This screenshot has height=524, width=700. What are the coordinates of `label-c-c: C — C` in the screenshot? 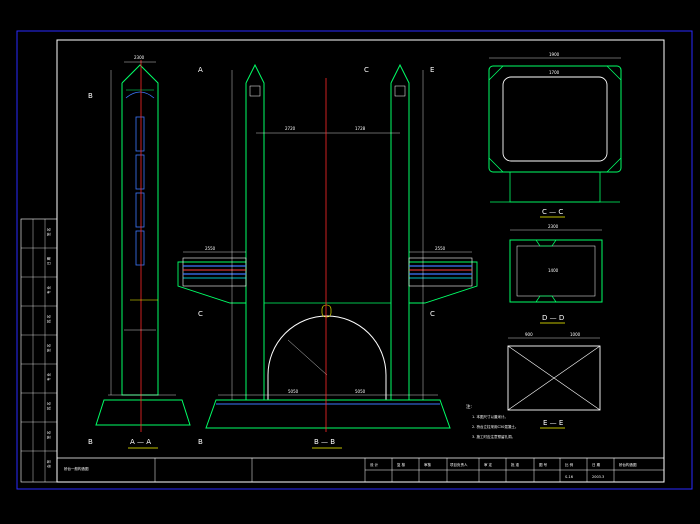 It's located at (552, 212).